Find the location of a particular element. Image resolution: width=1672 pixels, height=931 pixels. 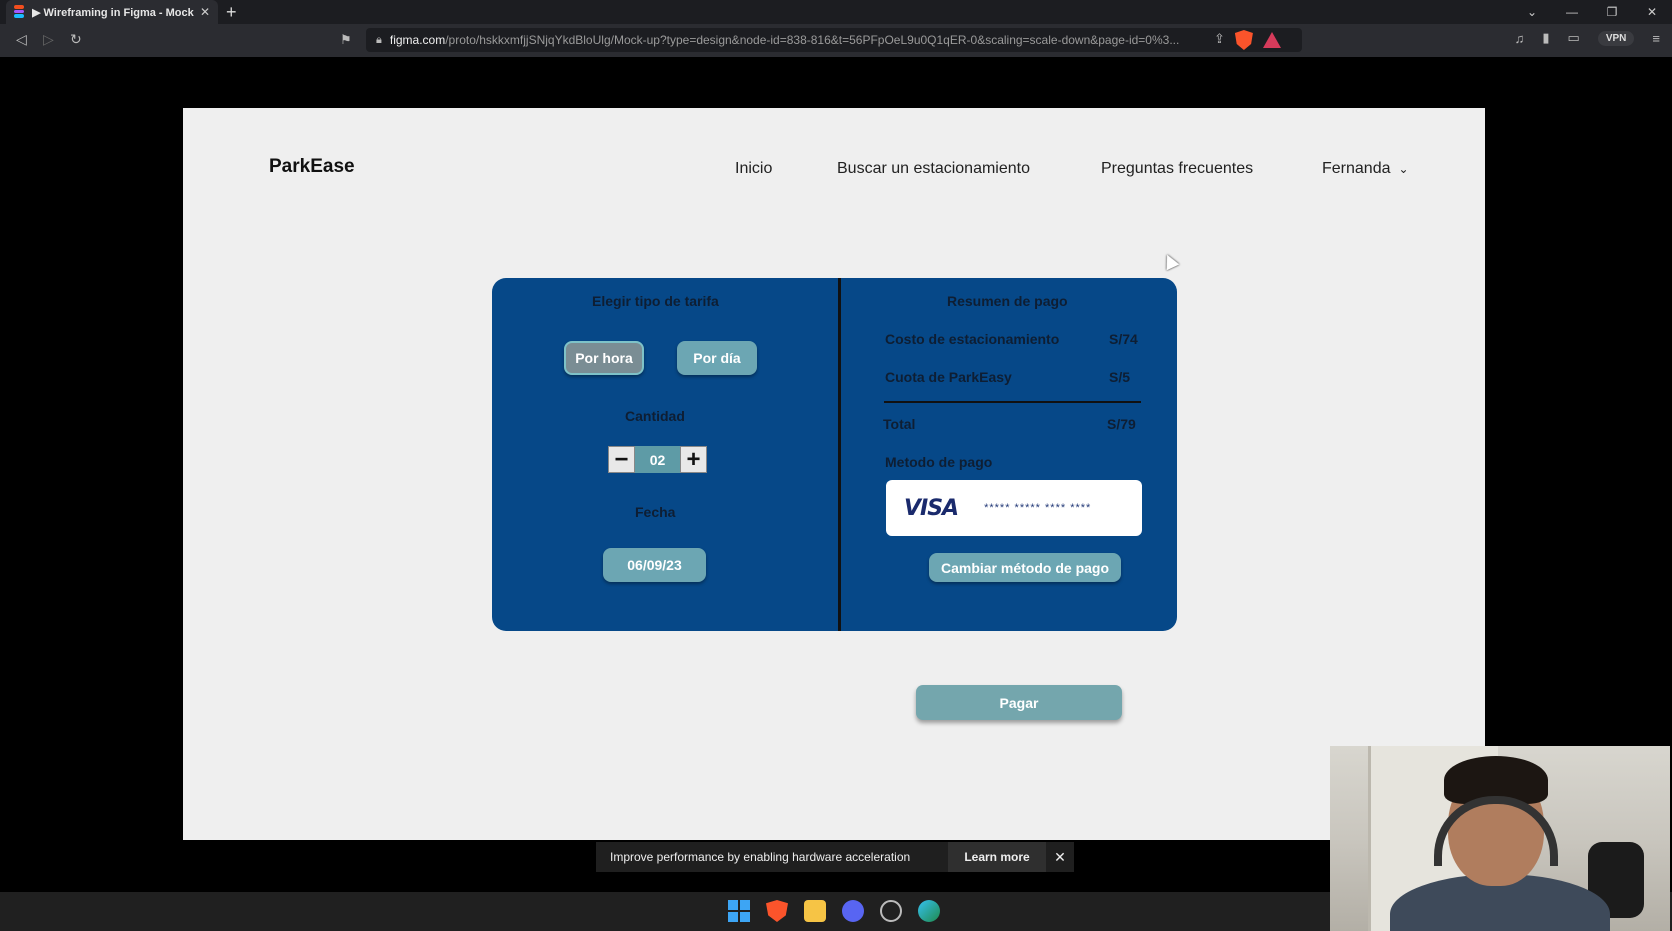

figma-icon is located at coordinates (19, 12).